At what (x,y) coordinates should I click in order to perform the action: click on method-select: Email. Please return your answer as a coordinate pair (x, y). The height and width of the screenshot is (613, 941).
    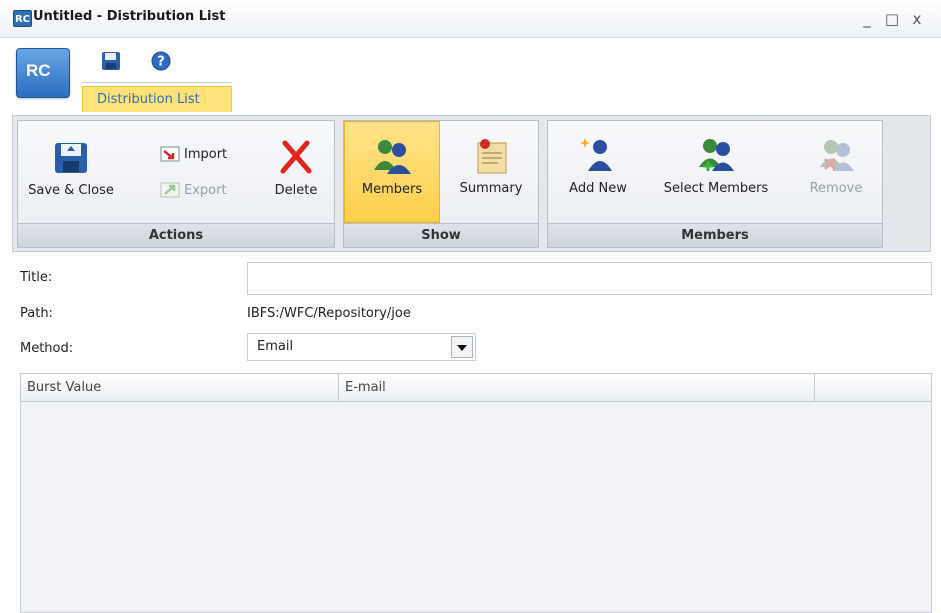
    Looking at the image, I should click on (361, 347).